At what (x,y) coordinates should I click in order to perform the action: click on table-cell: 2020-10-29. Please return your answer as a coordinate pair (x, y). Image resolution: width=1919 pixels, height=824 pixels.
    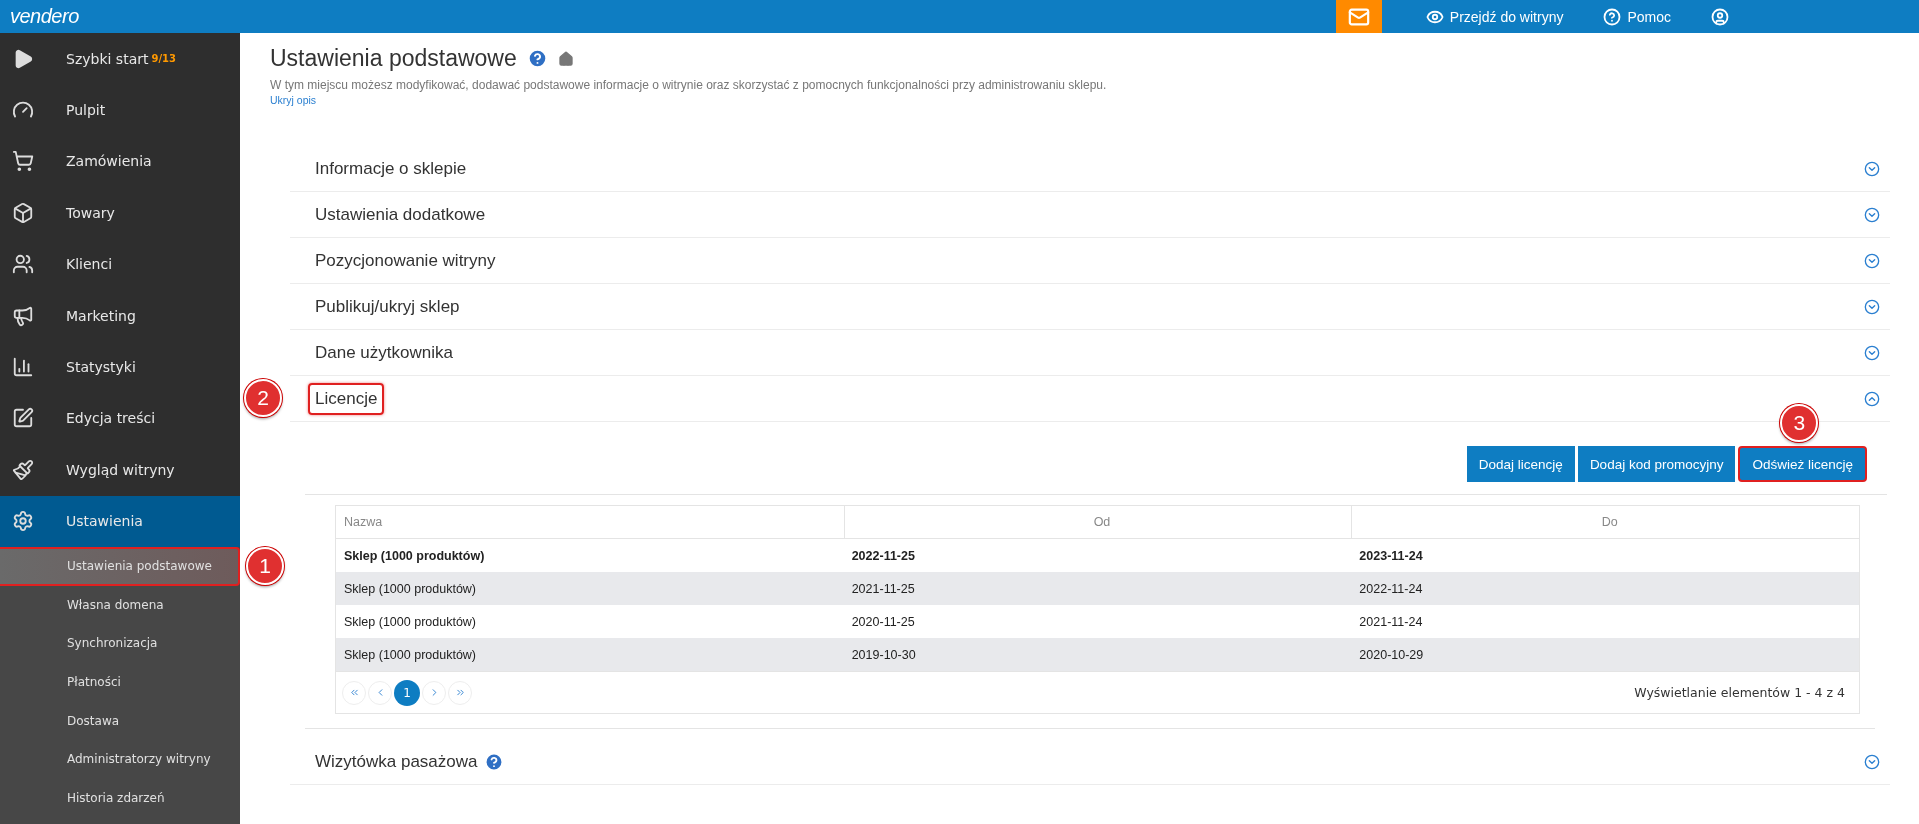
    Looking at the image, I should click on (1605, 654).